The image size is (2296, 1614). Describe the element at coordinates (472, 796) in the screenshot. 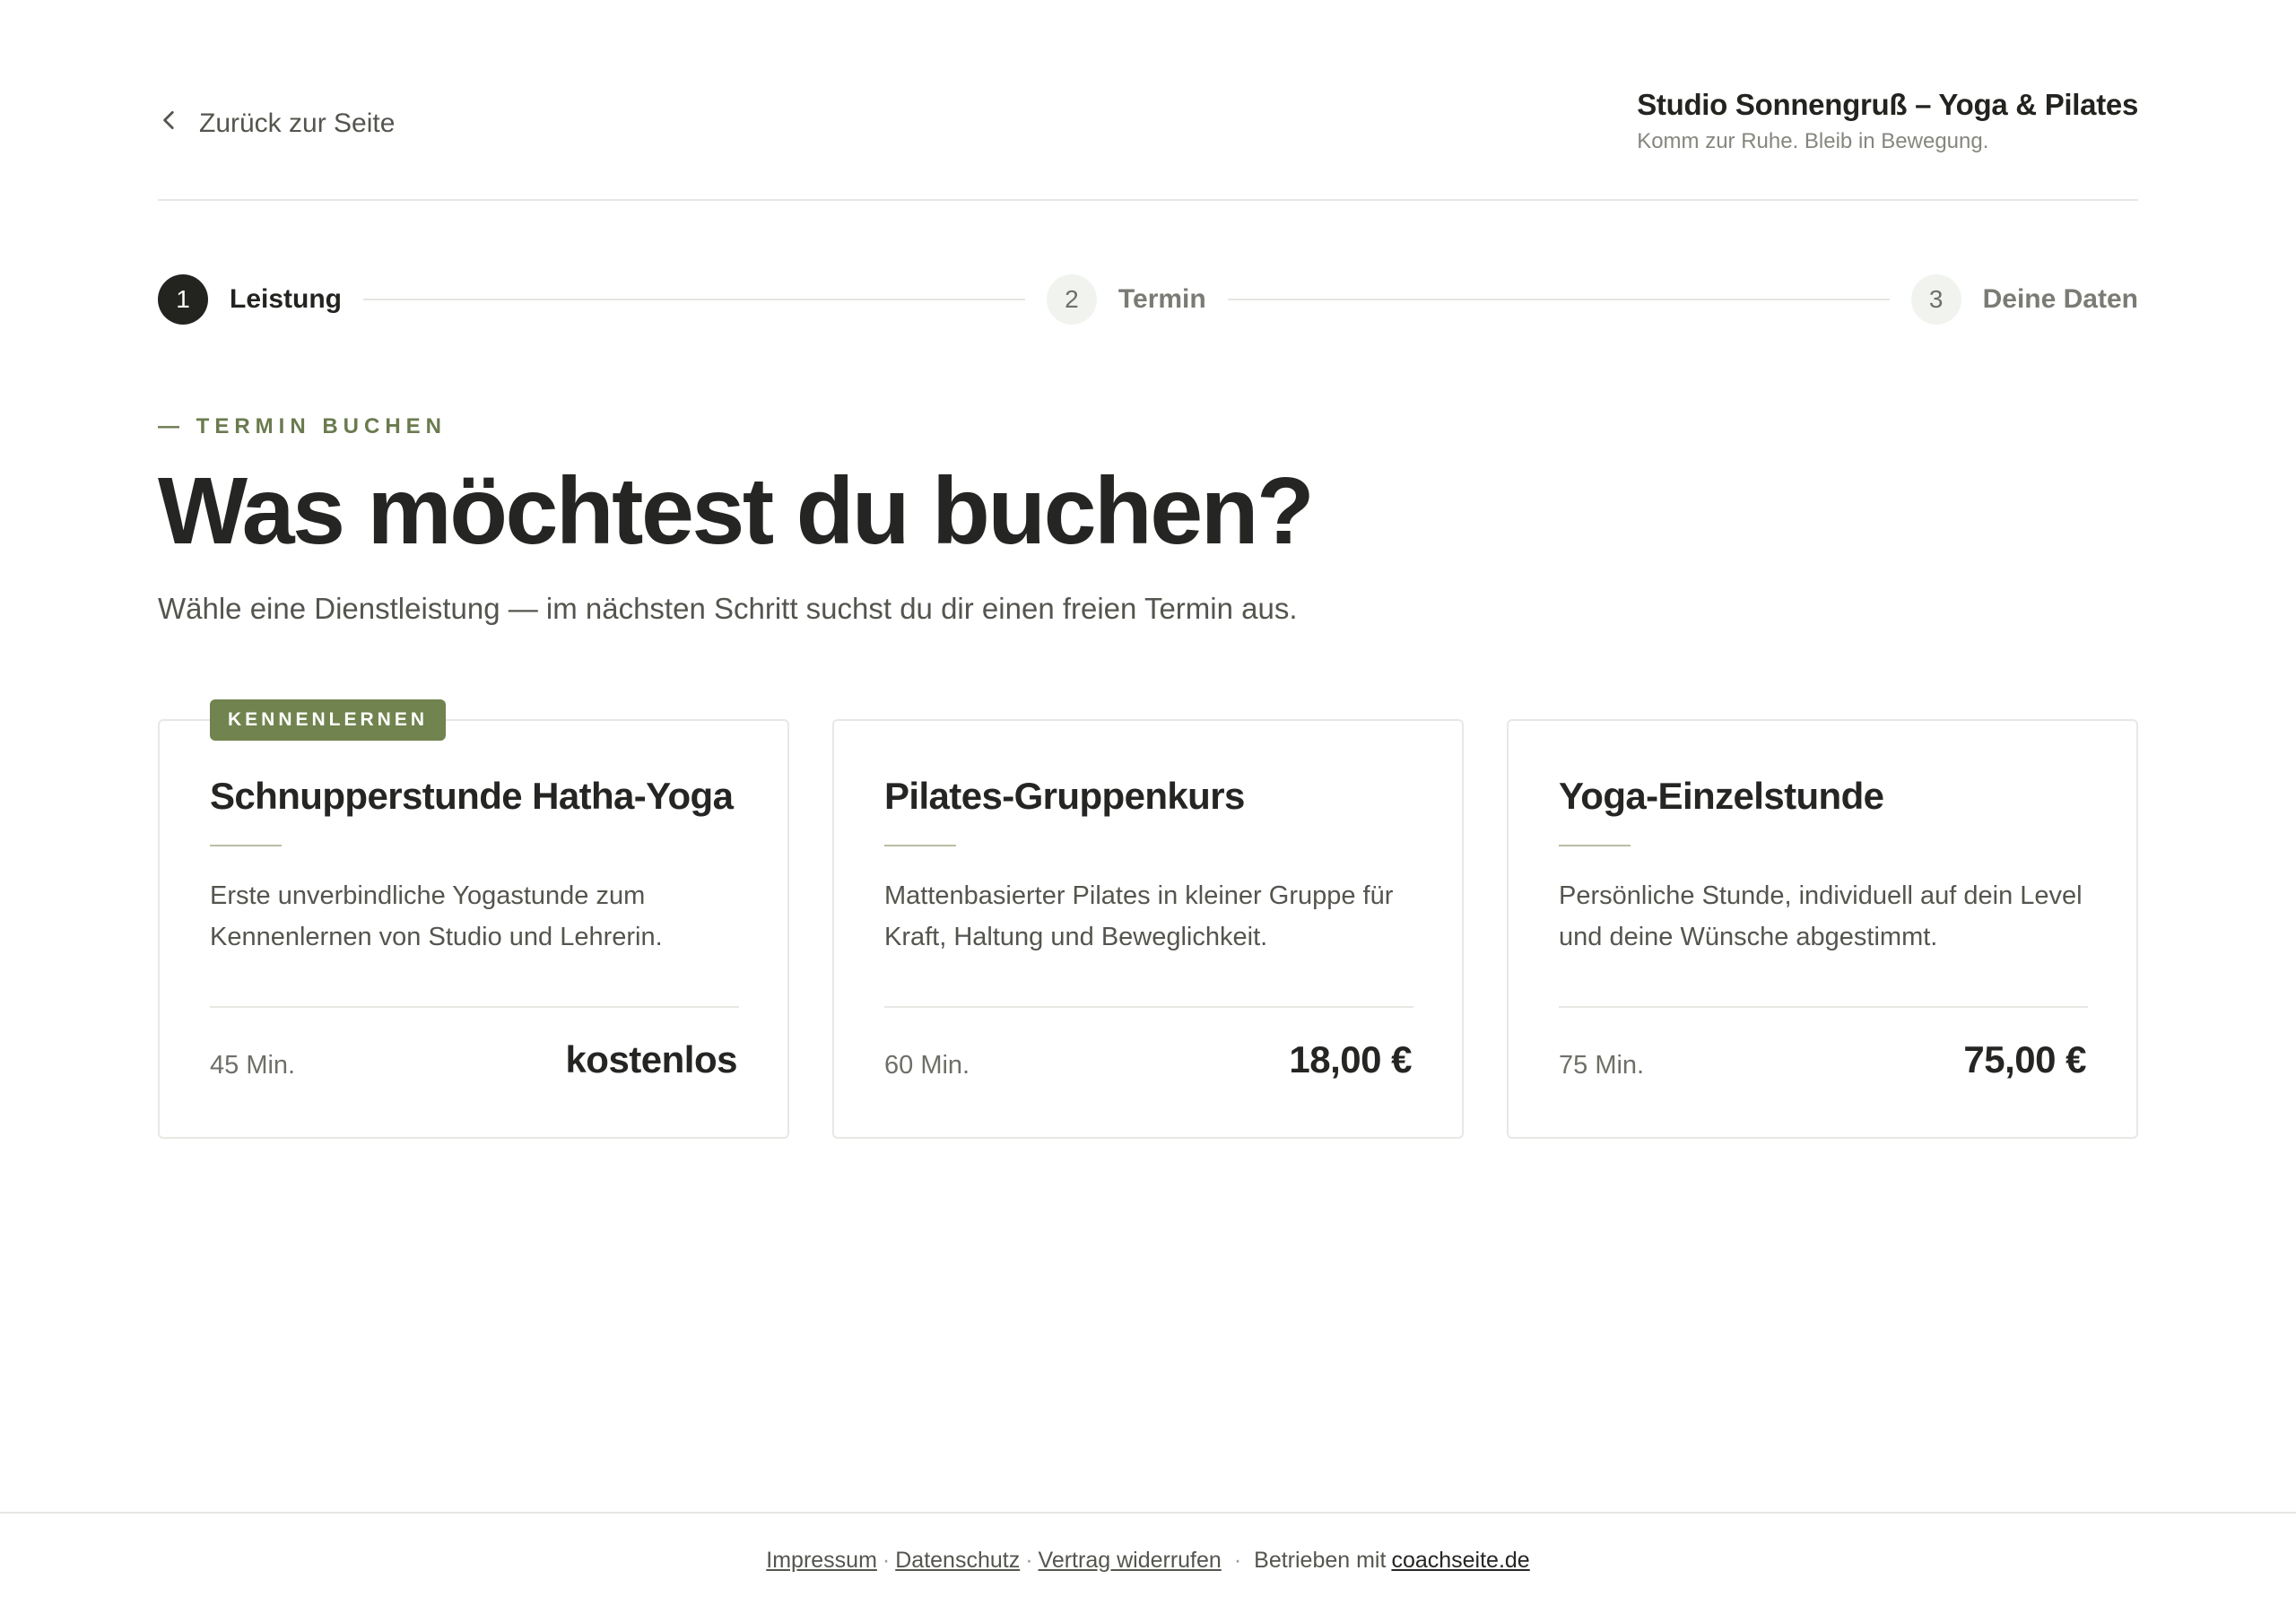

I see `service-title: Schnupperstunde Hatha-Yoga` at that location.